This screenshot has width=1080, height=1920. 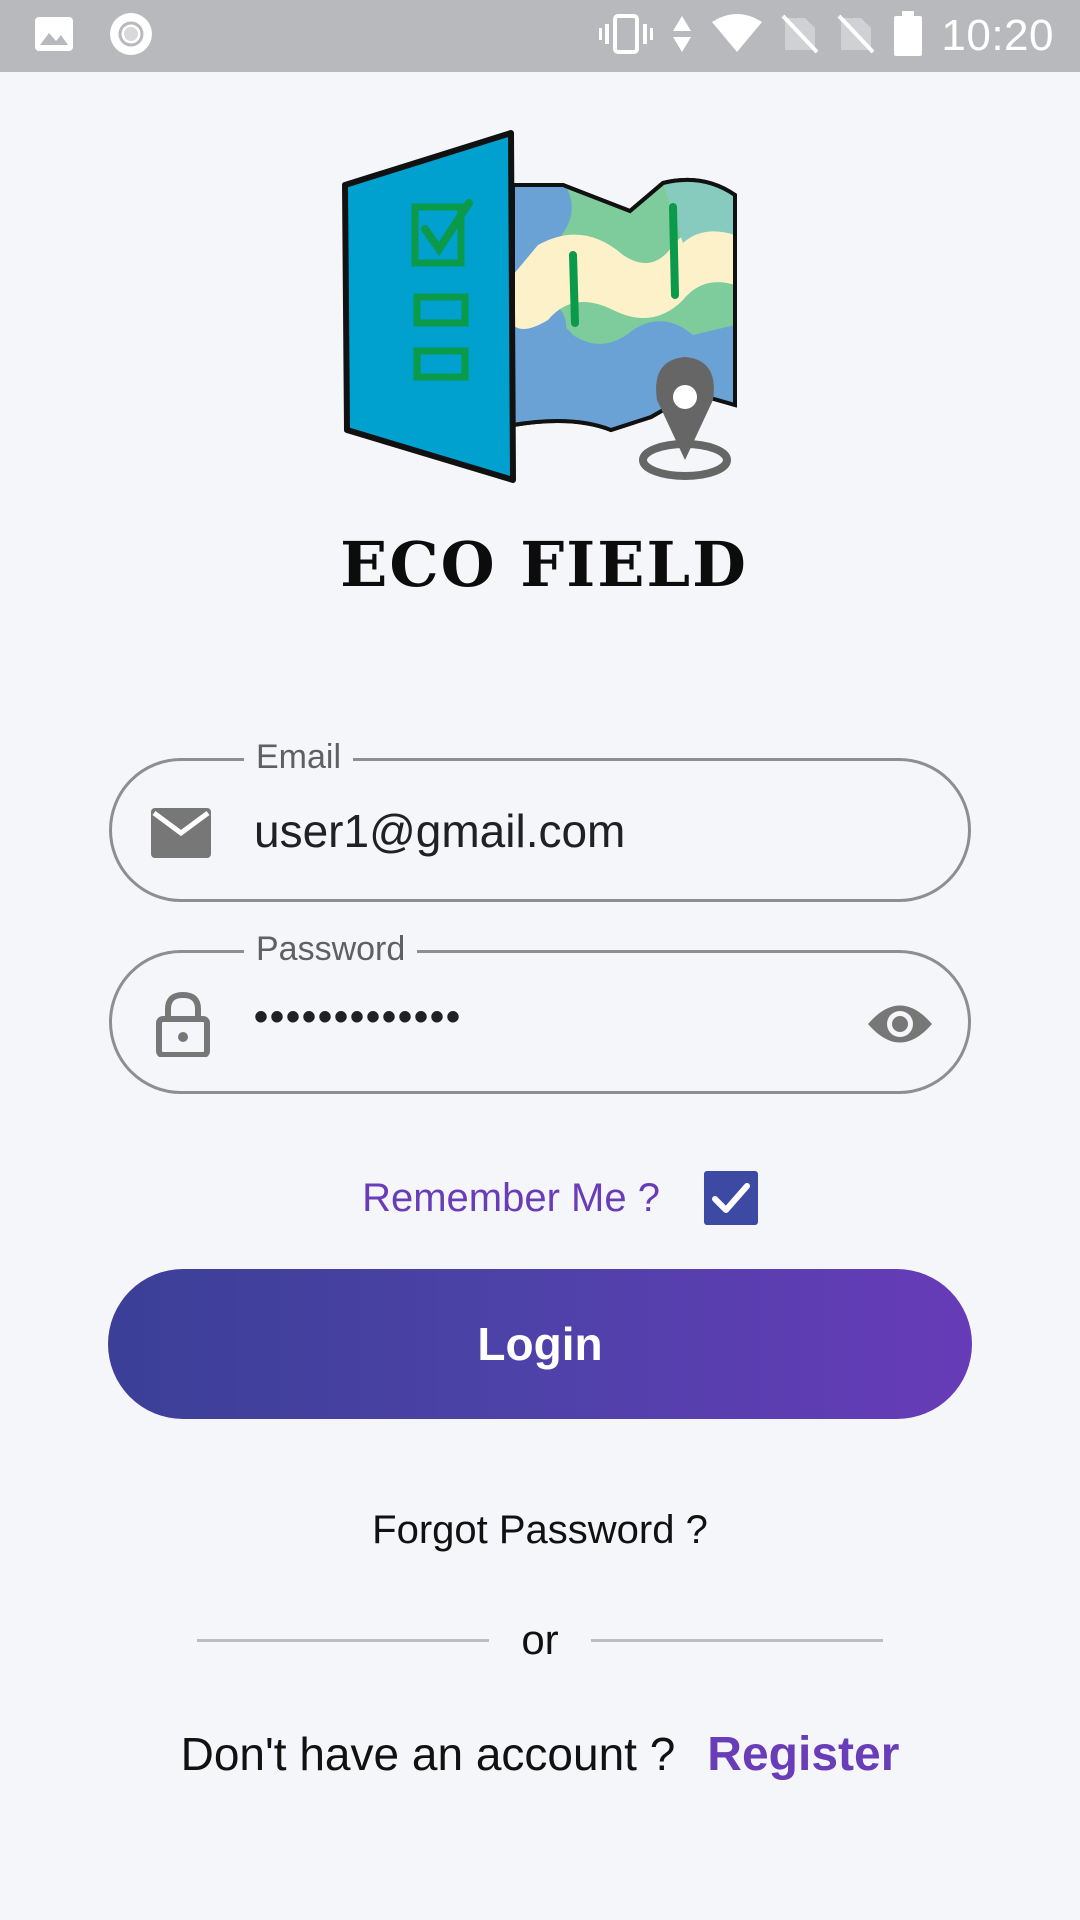 What do you see at coordinates (540, 1344) in the screenshot?
I see `login-button: Login` at bounding box center [540, 1344].